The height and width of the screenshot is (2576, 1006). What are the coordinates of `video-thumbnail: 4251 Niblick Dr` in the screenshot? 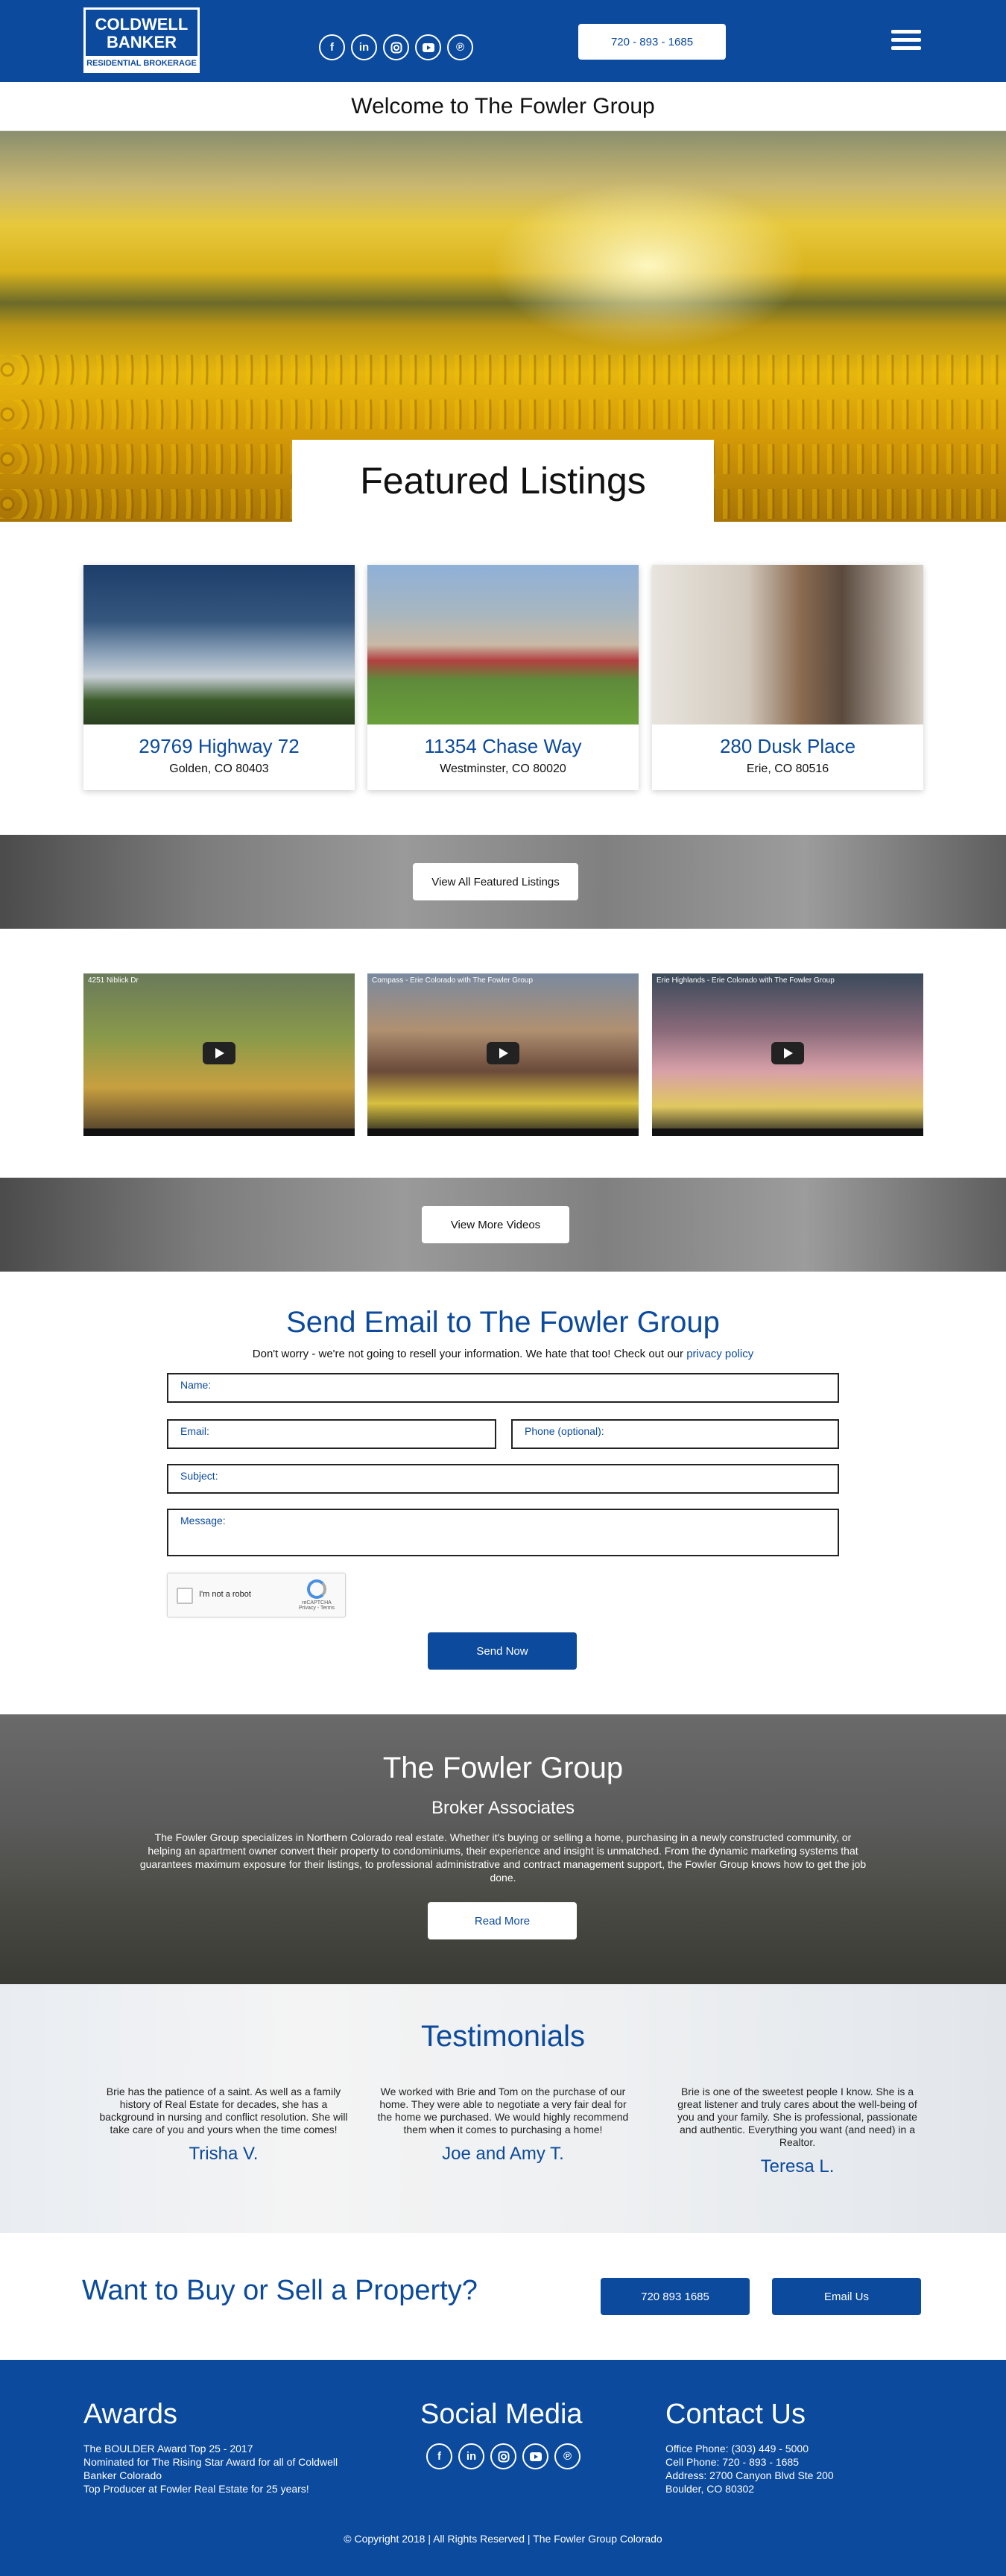 It's located at (219, 1054).